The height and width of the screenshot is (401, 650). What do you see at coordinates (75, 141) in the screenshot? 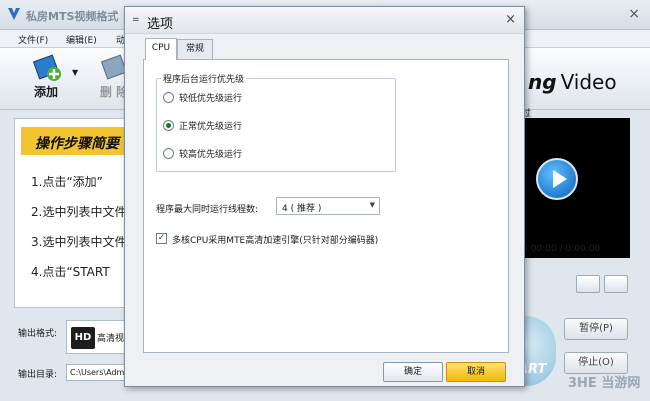
I see `steps-header: 操作步骤简要` at bounding box center [75, 141].